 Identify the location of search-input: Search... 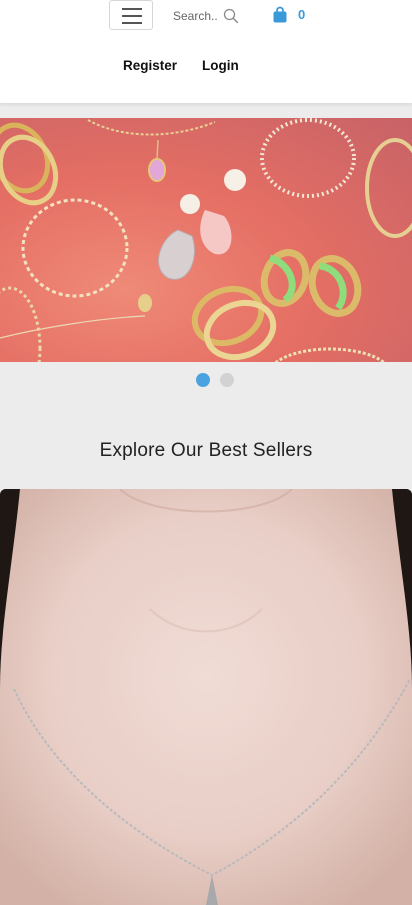
(195, 16).